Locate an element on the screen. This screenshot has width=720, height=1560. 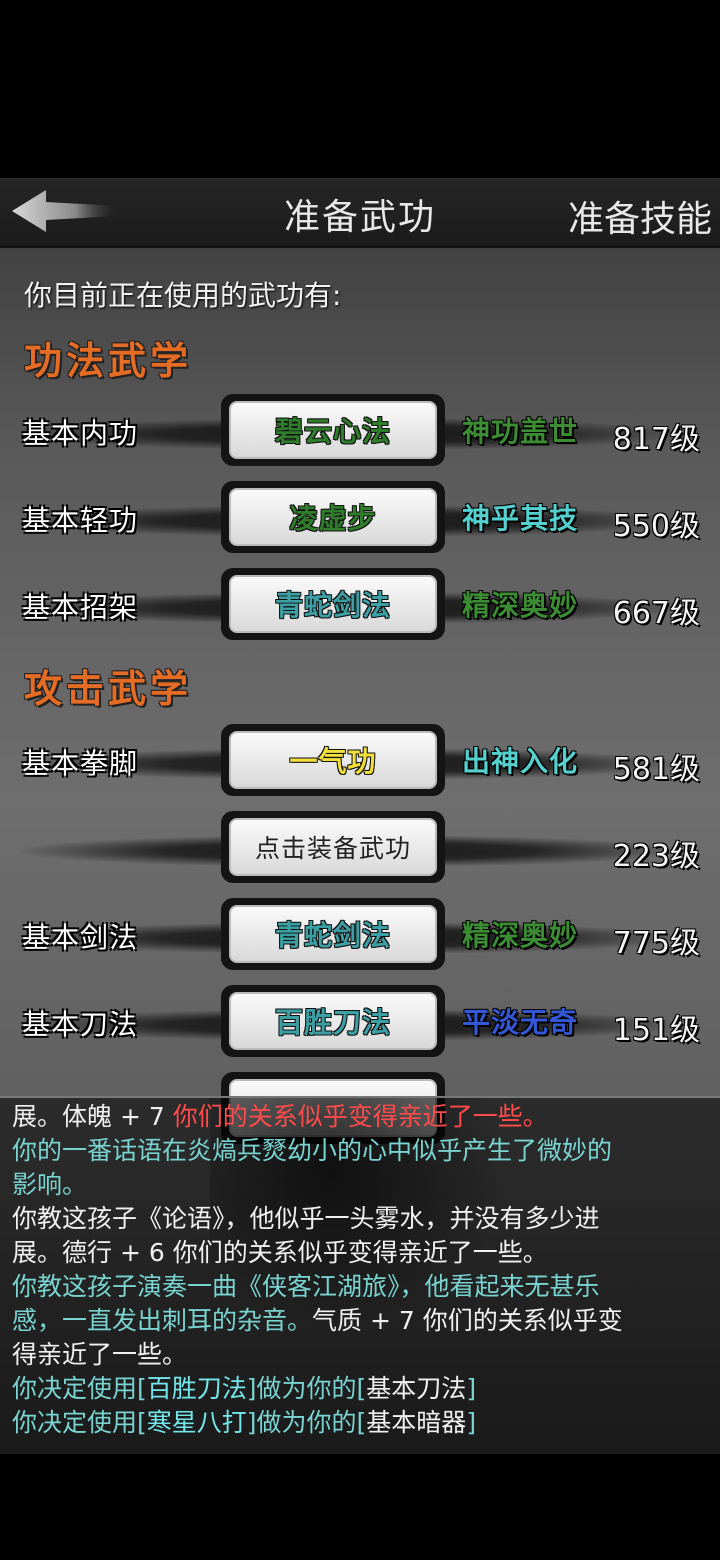
log-text-highlight: 百胜刀法 is located at coordinates (196, 1388).